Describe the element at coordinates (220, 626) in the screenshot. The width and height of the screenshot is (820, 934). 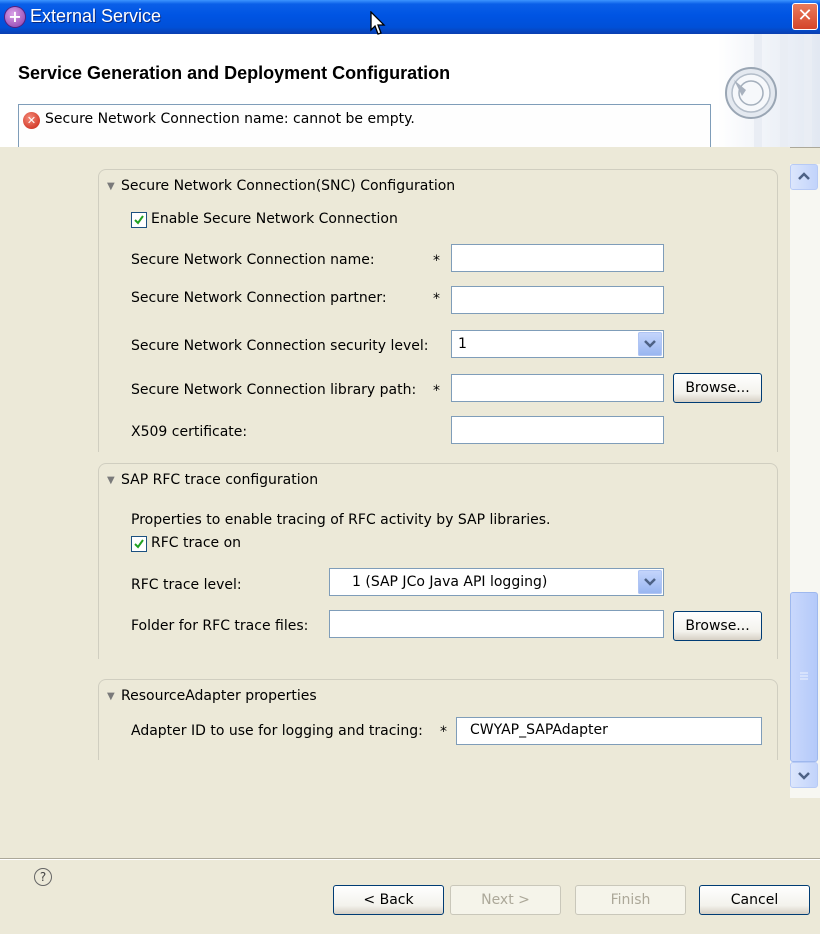
I see `rfc-folder-label: Folder for RFC trace files:` at that location.